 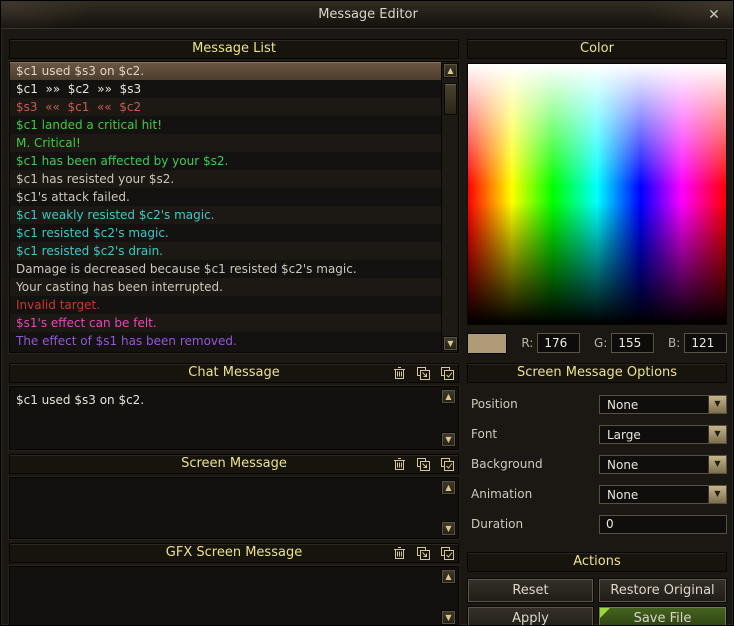 What do you see at coordinates (225, 125) in the screenshot?
I see `list-item: $c1 landed a critical hit!` at bounding box center [225, 125].